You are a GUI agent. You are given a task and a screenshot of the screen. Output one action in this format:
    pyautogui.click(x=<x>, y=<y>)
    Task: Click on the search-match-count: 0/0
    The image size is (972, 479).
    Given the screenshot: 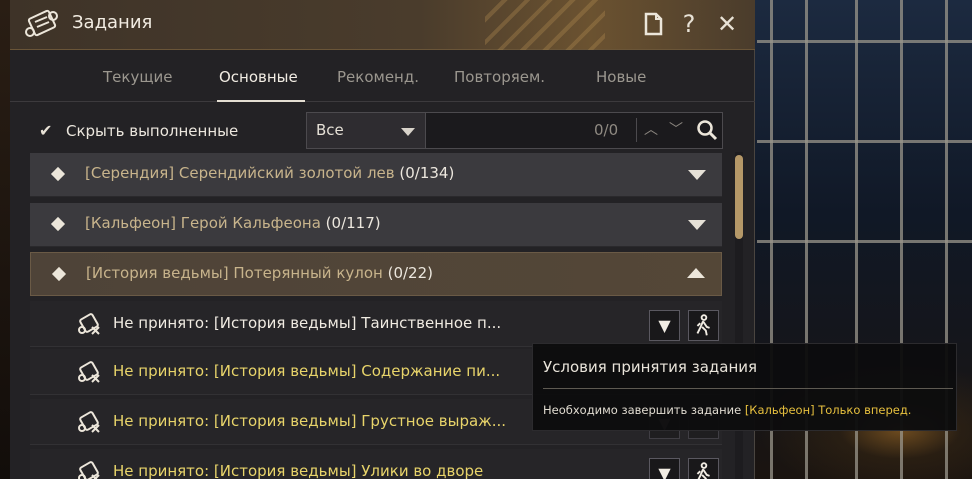 What is the action you would take?
    pyautogui.click(x=606, y=130)
    